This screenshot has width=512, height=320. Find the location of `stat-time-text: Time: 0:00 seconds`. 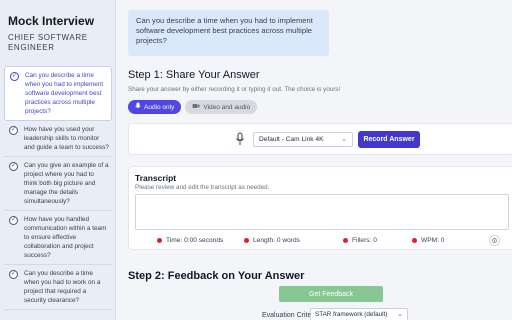

stat-time-text: Time: 0:00 seconds is located at coordinates (195, 240).